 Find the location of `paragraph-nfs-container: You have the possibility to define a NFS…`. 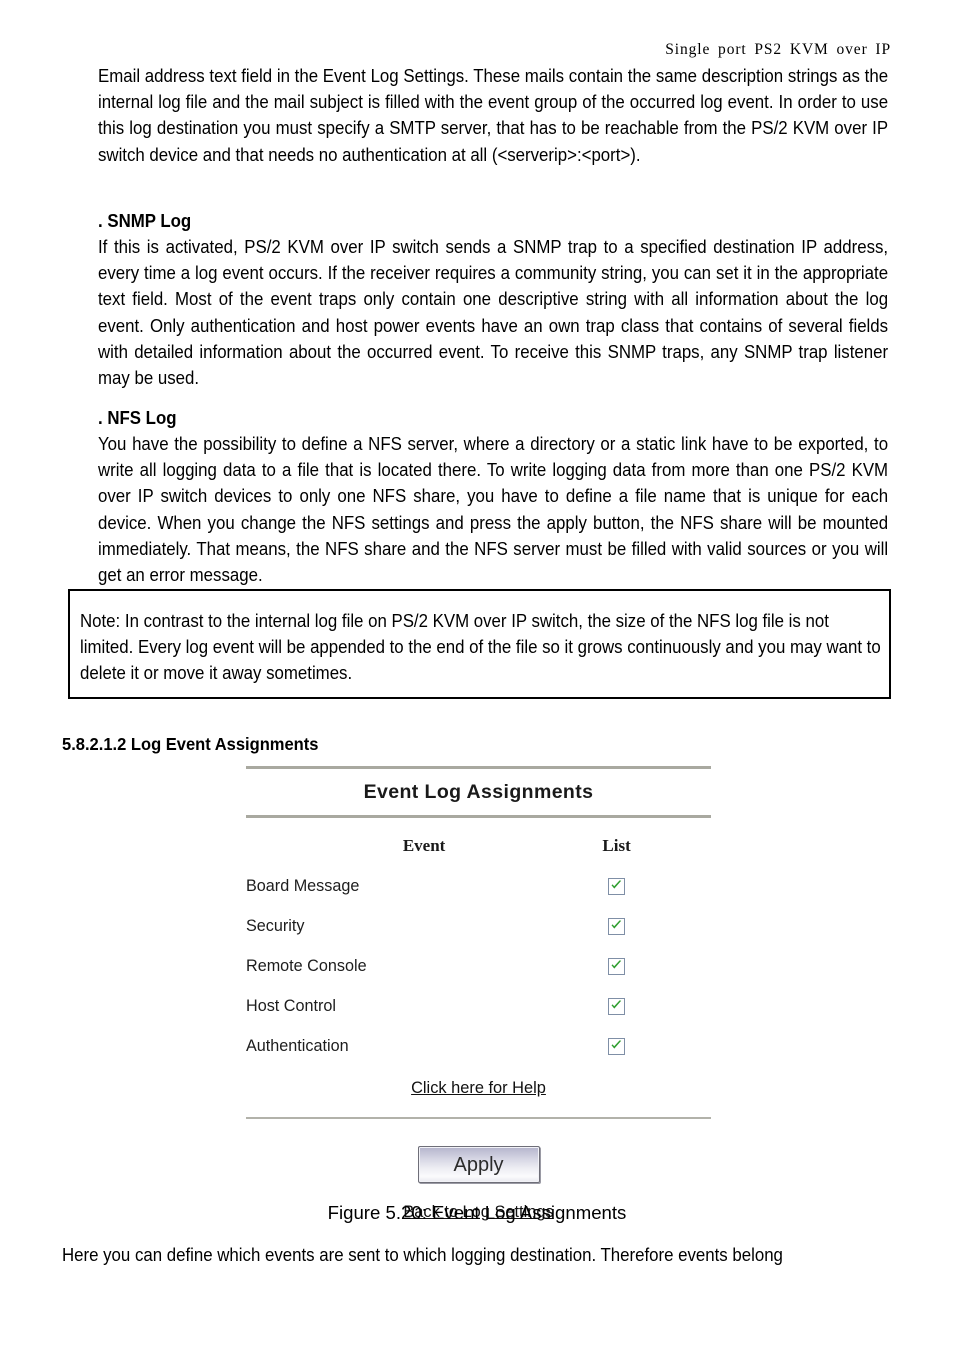

paragraph-nfs-container: You have the possibility to define a NFS… is located at coordinates (493, 509).